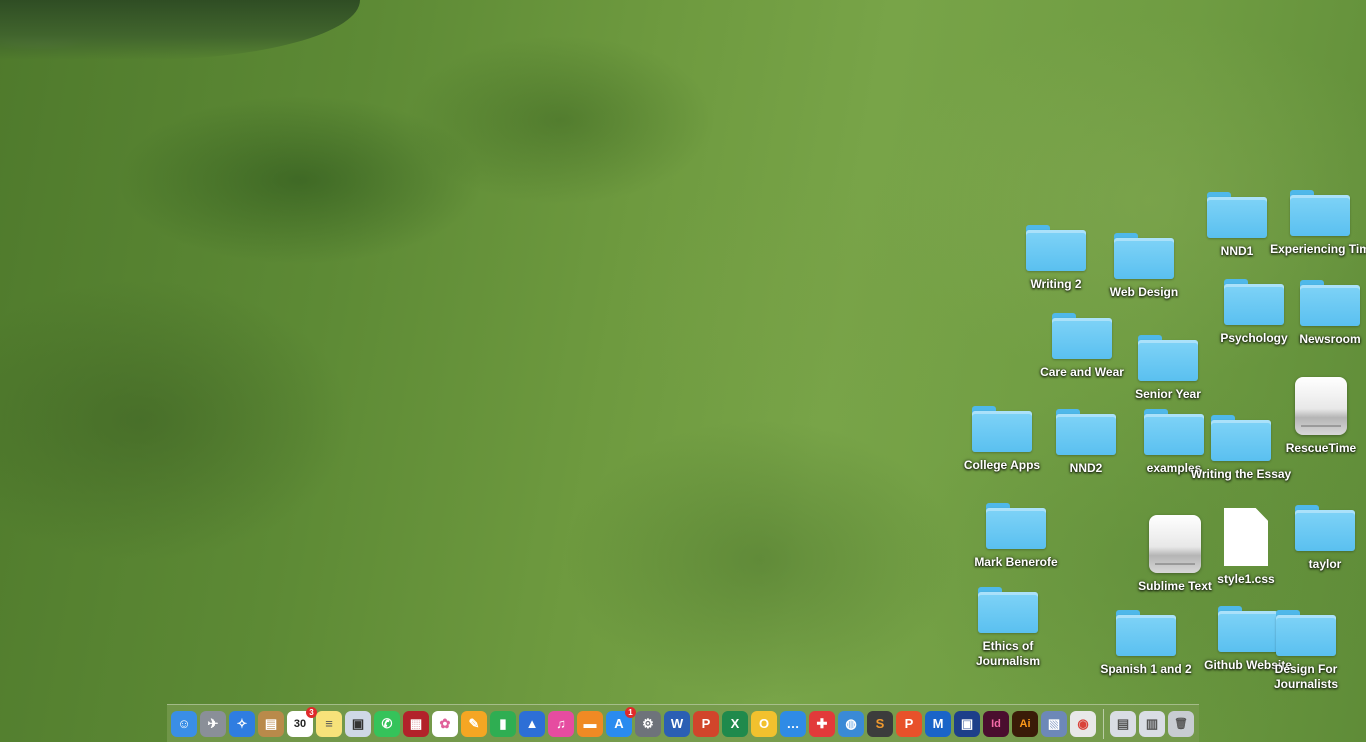 This screenshot has height=742, width=1366. I want to click on desktop-folder-experiencing-tim: Experiencing Tim, so click(1315, 223).